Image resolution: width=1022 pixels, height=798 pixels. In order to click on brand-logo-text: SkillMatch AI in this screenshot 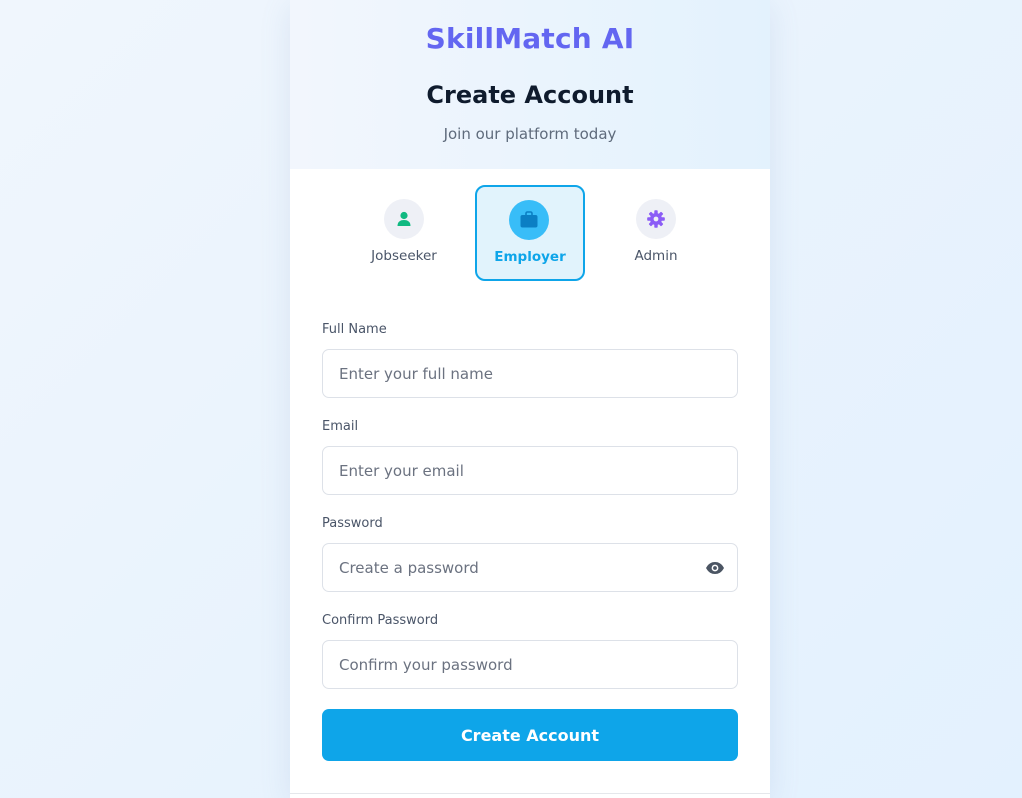, I will do `click(530, 38)`.